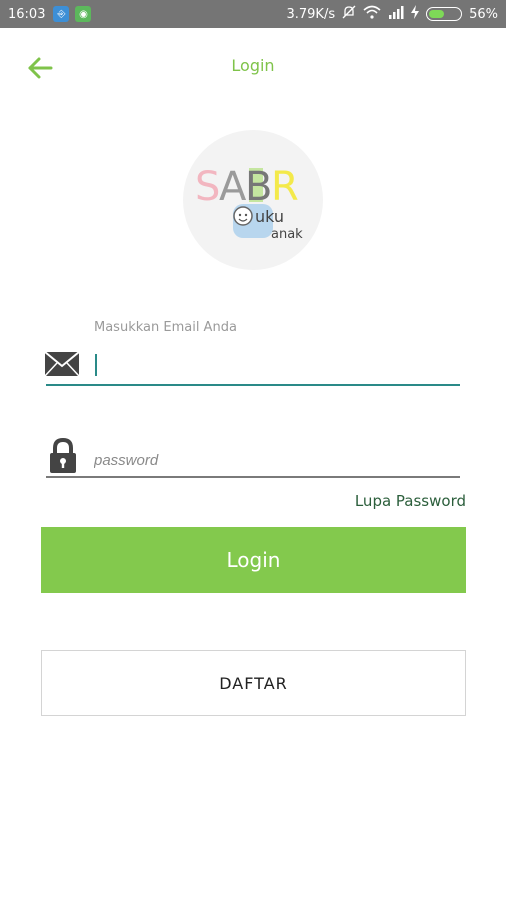 The height and width of the screenshot is (900, 506). I want to click on usb-icon: ⎆, so click(61, 14).